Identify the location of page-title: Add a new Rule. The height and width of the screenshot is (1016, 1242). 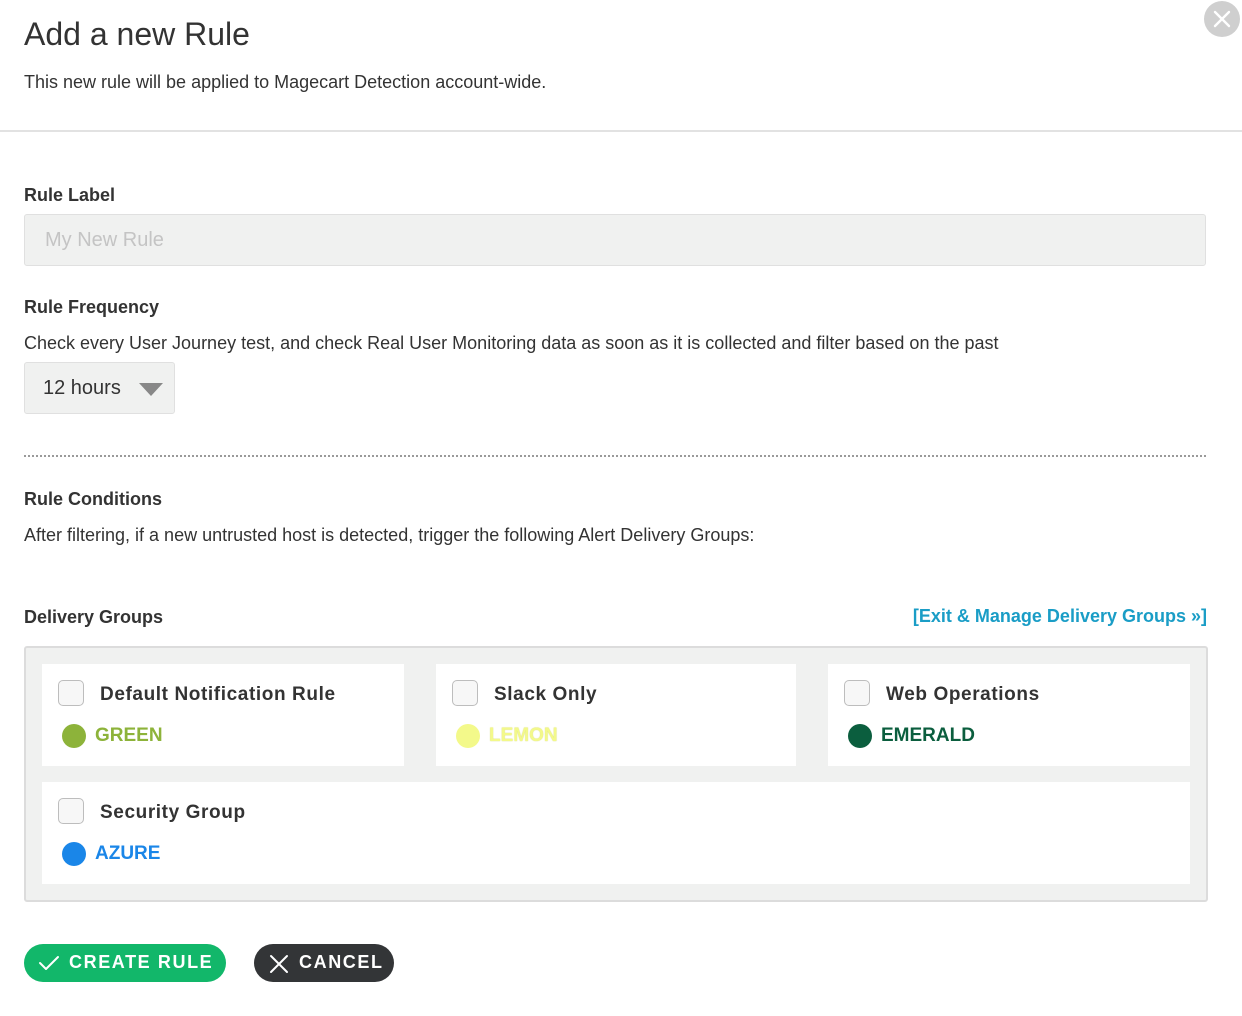
(137, 34).